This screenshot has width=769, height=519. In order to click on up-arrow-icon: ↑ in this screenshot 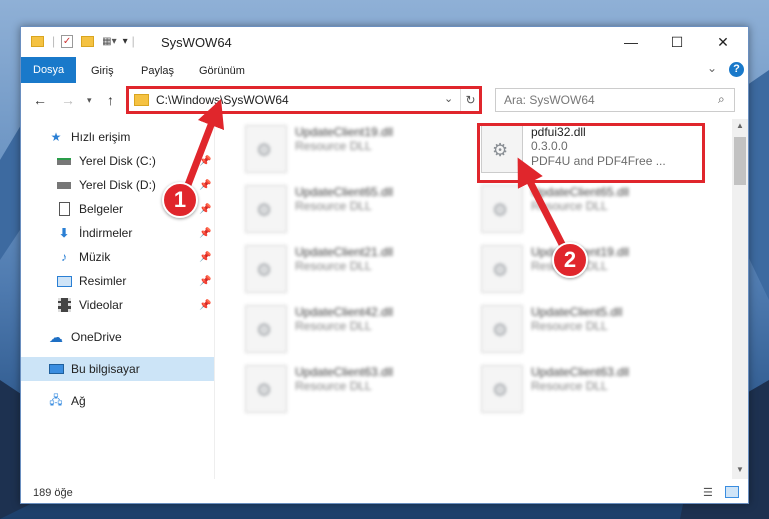, I will do `click(110, 100)`.